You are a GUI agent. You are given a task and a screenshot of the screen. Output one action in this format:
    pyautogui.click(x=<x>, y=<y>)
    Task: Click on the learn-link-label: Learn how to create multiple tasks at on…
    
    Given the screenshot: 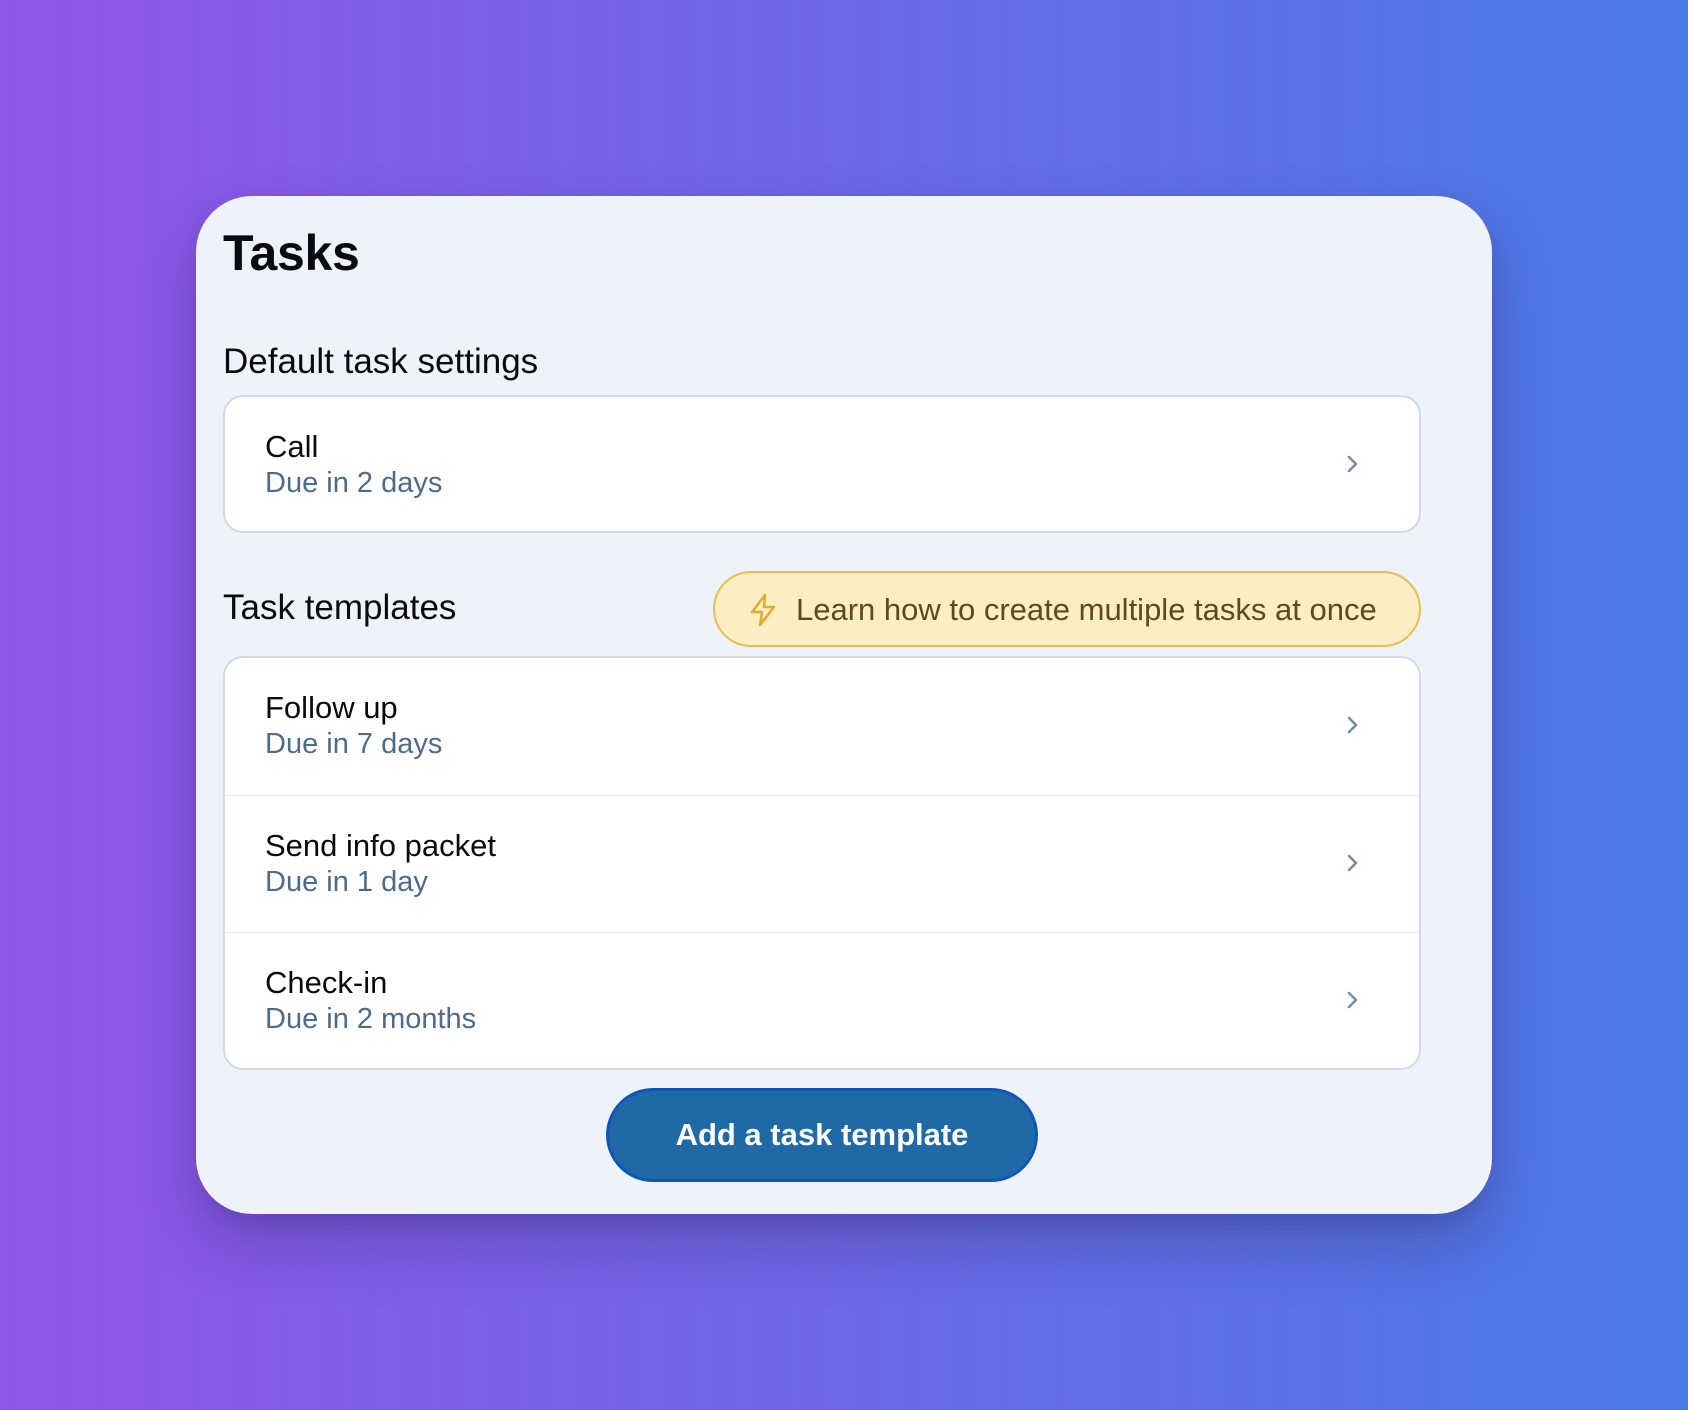 What is the action you would take?
    pyautogui.click(x=1086, y=609)
    